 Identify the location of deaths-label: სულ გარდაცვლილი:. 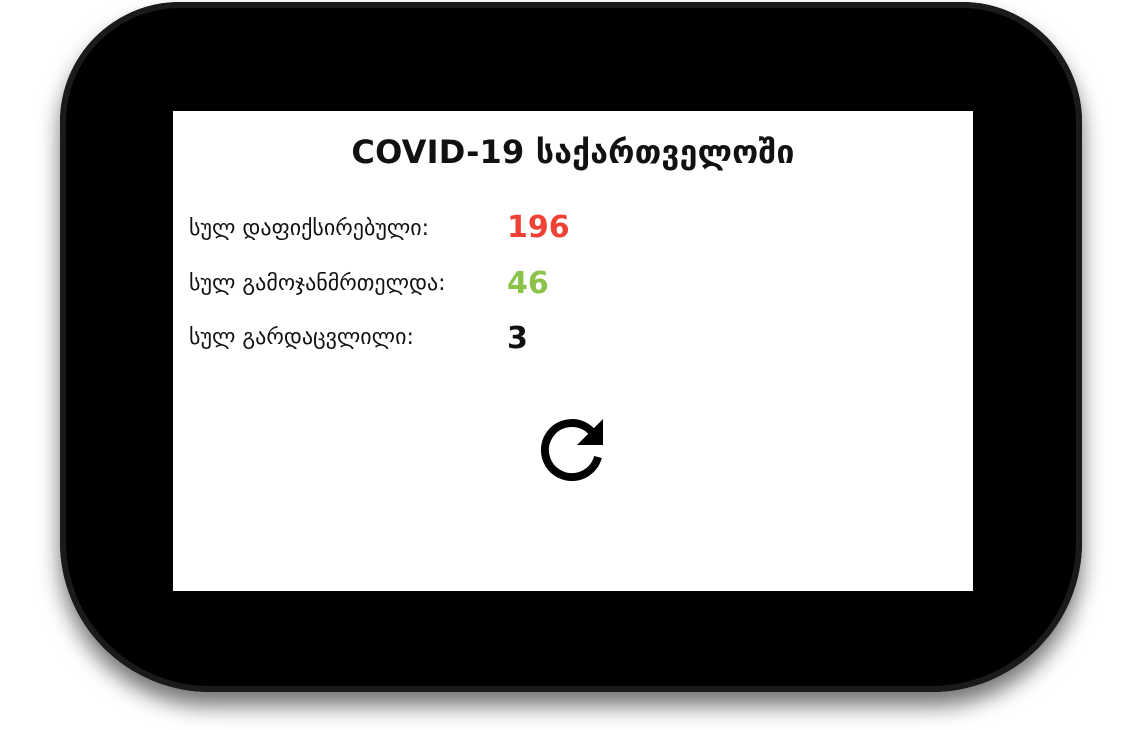
(301, 337).